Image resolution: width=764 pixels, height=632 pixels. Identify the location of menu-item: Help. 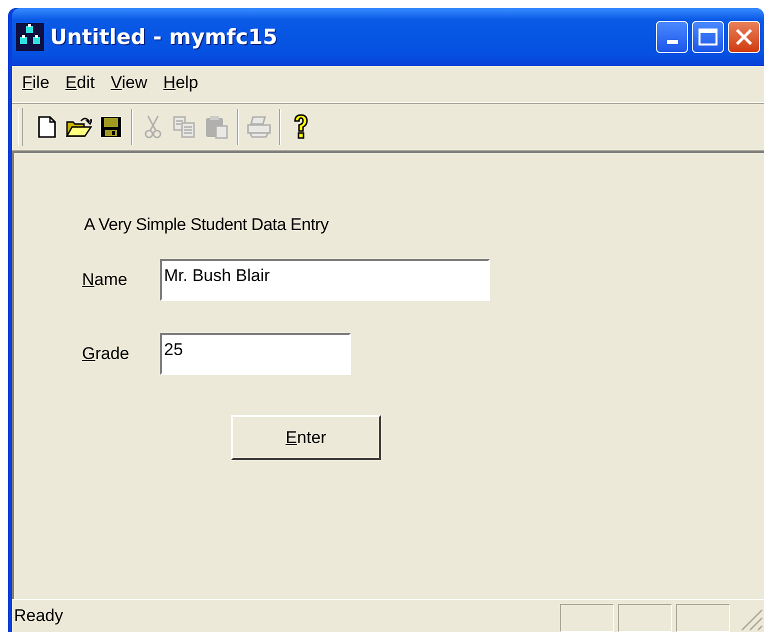
(180, 83).